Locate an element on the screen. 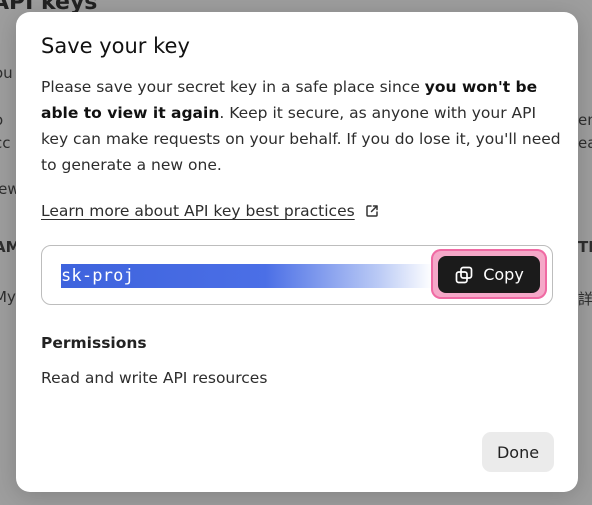  copy-button-label: Copy is located at coordinates (503, 274).